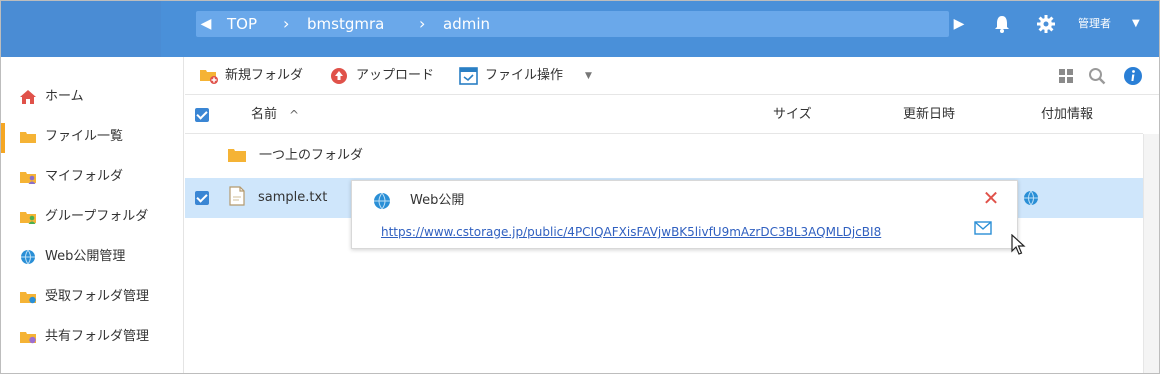  What do you see at coordinates (28, 337) in the screenshot?
I see `share-folder-icon` at bounding box center [28, 337].